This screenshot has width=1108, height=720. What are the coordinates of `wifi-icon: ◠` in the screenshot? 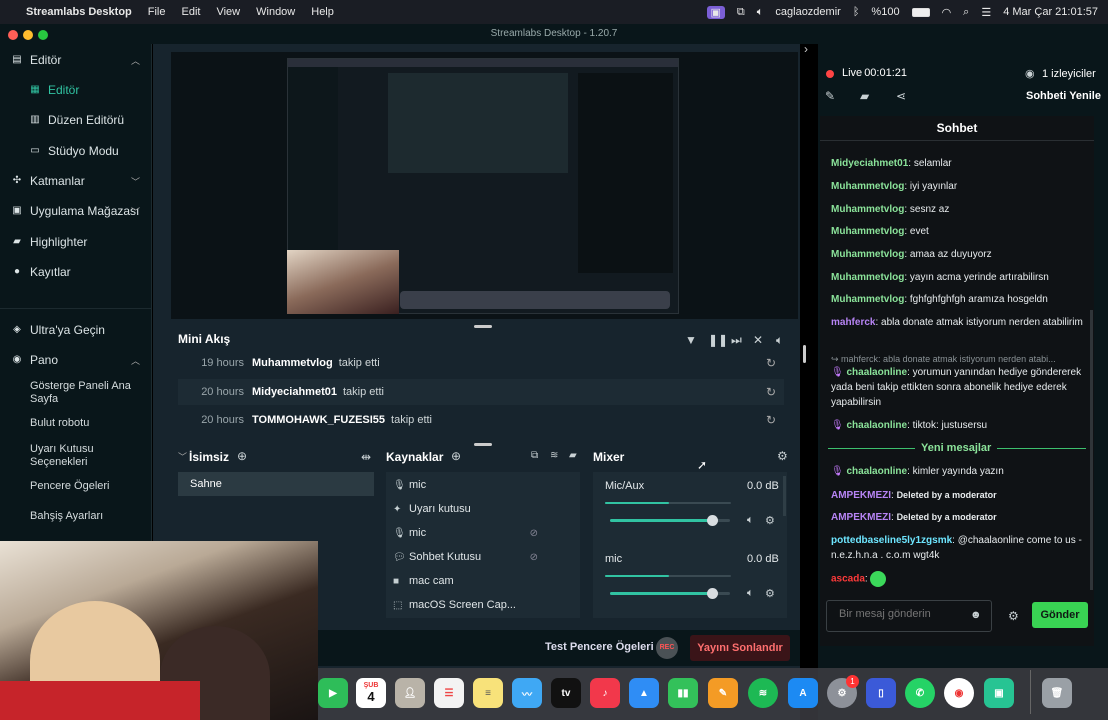 It's located at (947, 12).